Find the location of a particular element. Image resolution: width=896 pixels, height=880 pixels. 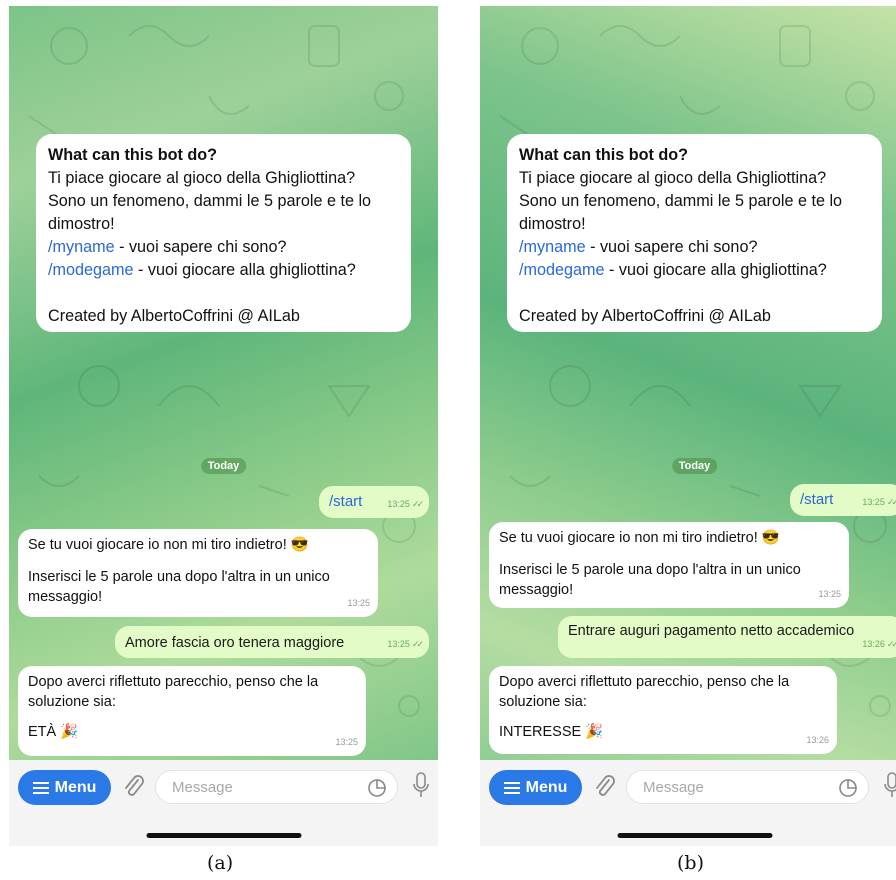

message-time: 13:26 is located at coordinates (817, 740).